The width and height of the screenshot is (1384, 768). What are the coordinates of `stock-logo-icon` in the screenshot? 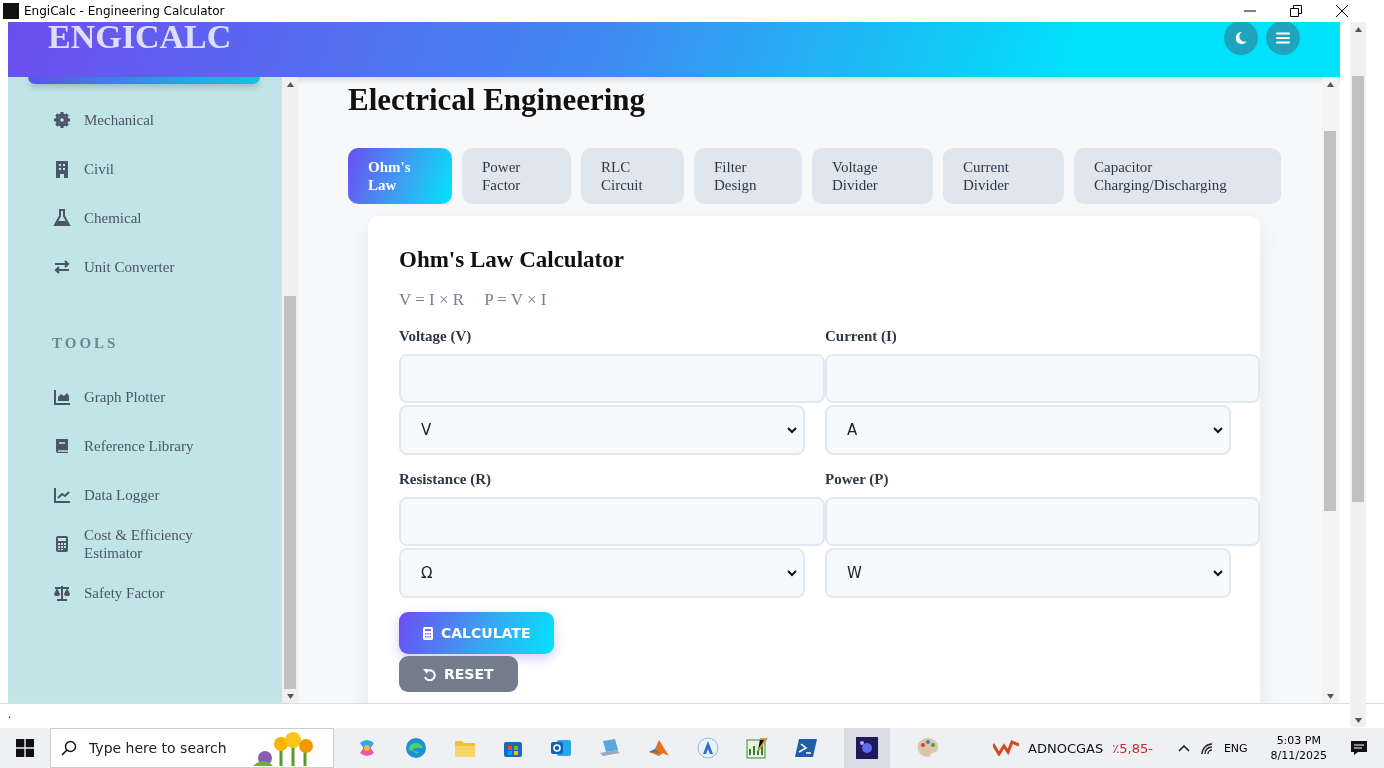 It's located at (1006, 748).